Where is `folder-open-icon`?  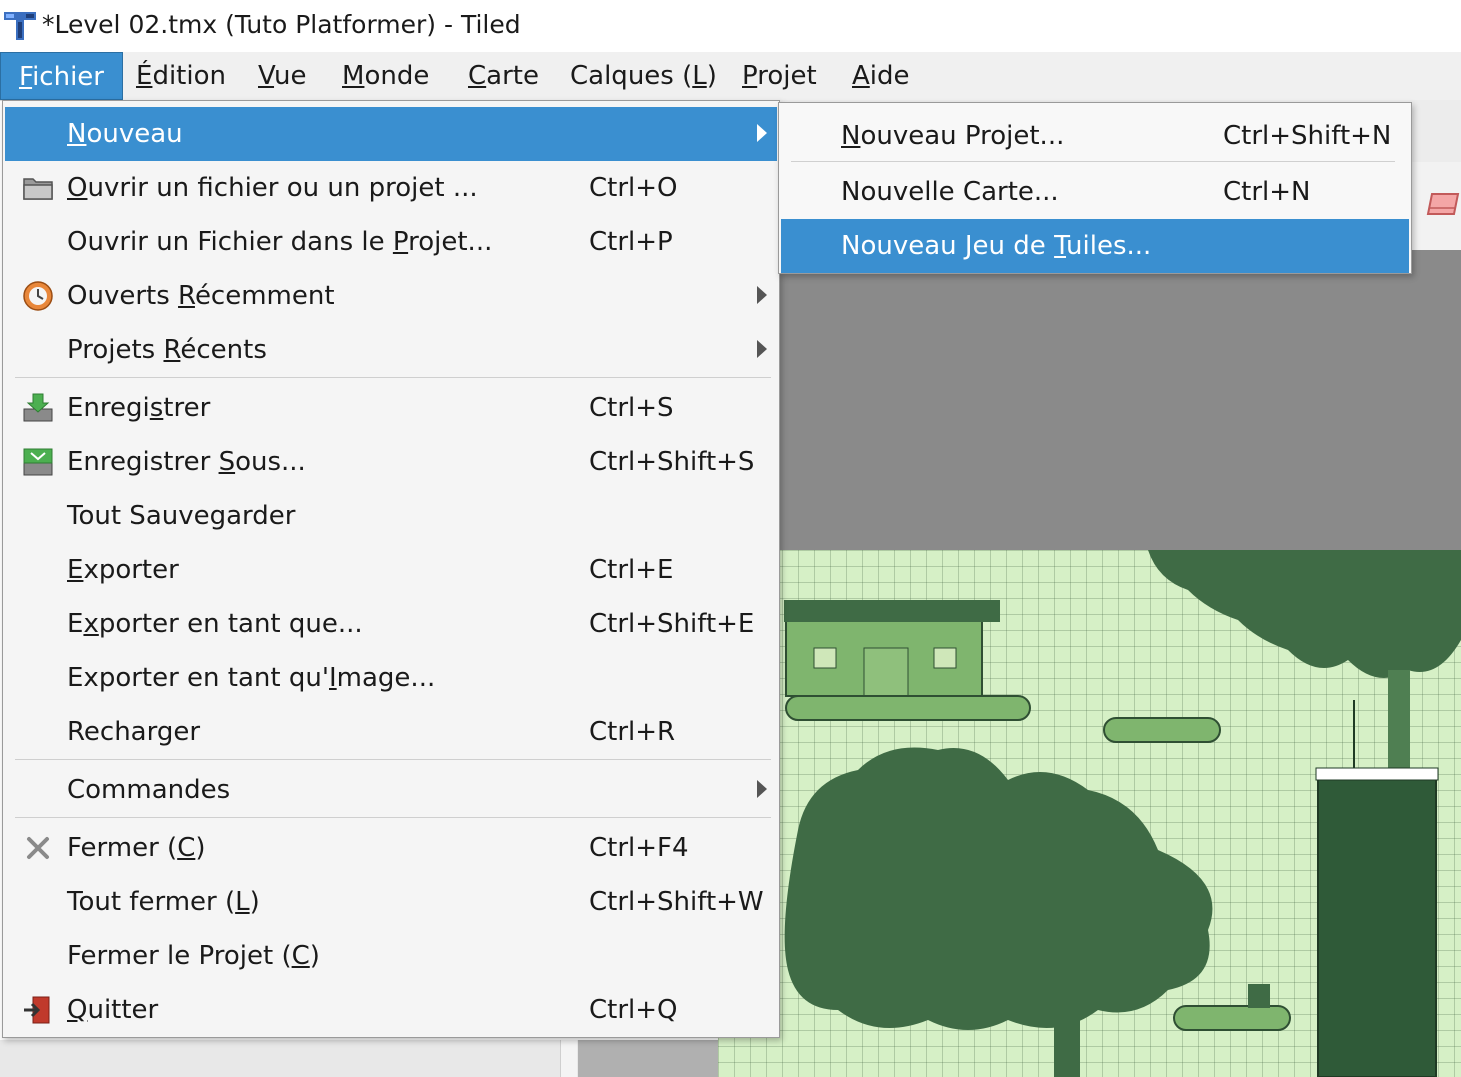 folder-open-icon is located at coordinates (38, 189).